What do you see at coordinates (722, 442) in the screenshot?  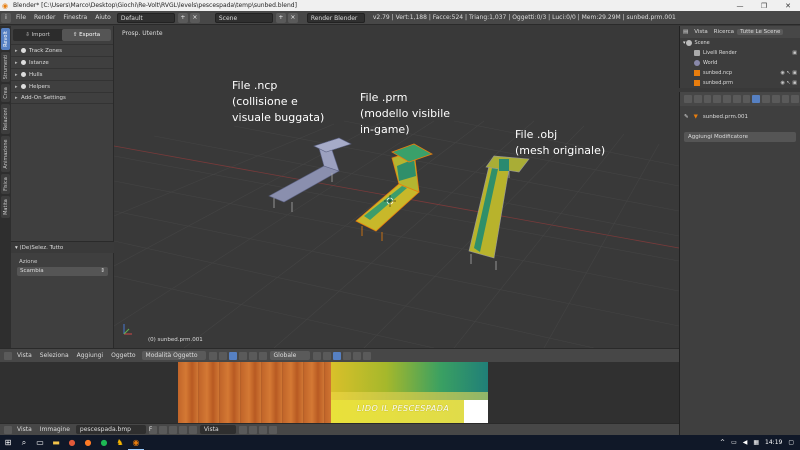 I see `tray-chevron-icon: ^` at bounding box center [722, 442].